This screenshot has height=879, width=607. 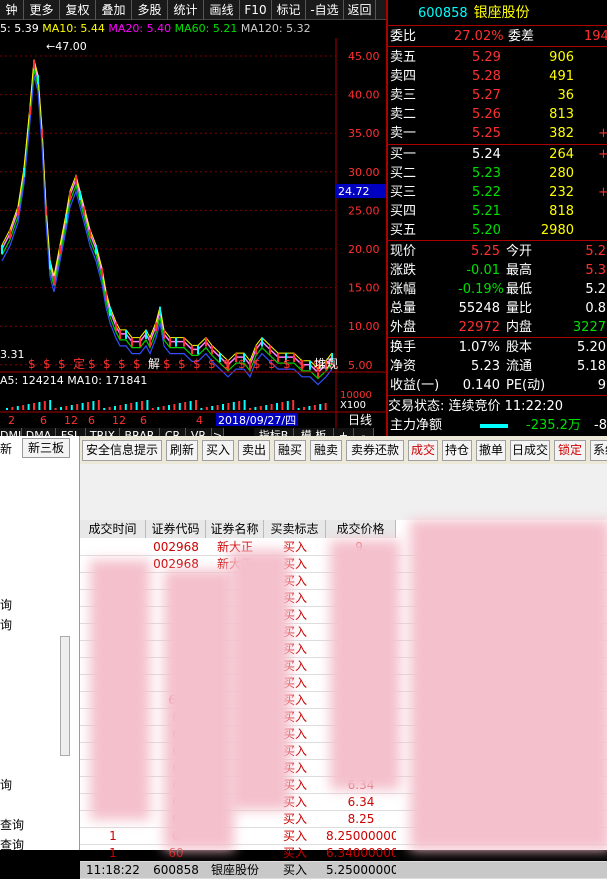 What do you see at coordinates (375, 450) in the screenshot?
I see `trade-toolbar-button: 卖券还款` at bounding box center [375, 450].